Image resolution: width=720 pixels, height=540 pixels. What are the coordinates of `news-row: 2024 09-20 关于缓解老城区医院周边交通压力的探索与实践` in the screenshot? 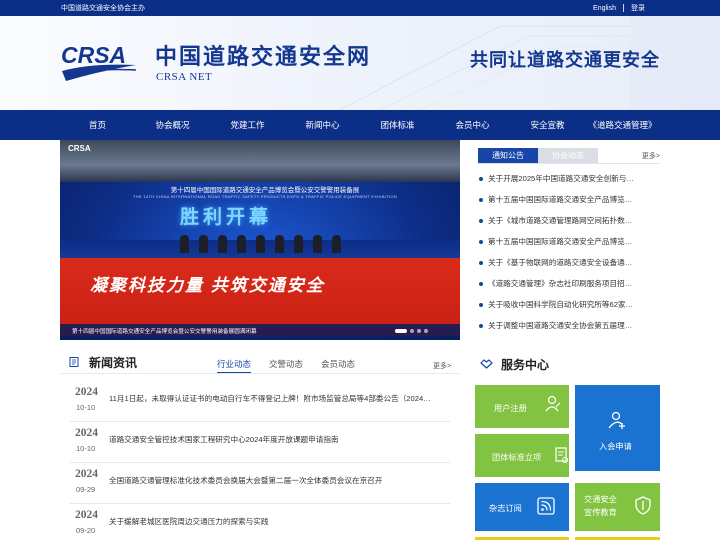 It's located at (260, 522).